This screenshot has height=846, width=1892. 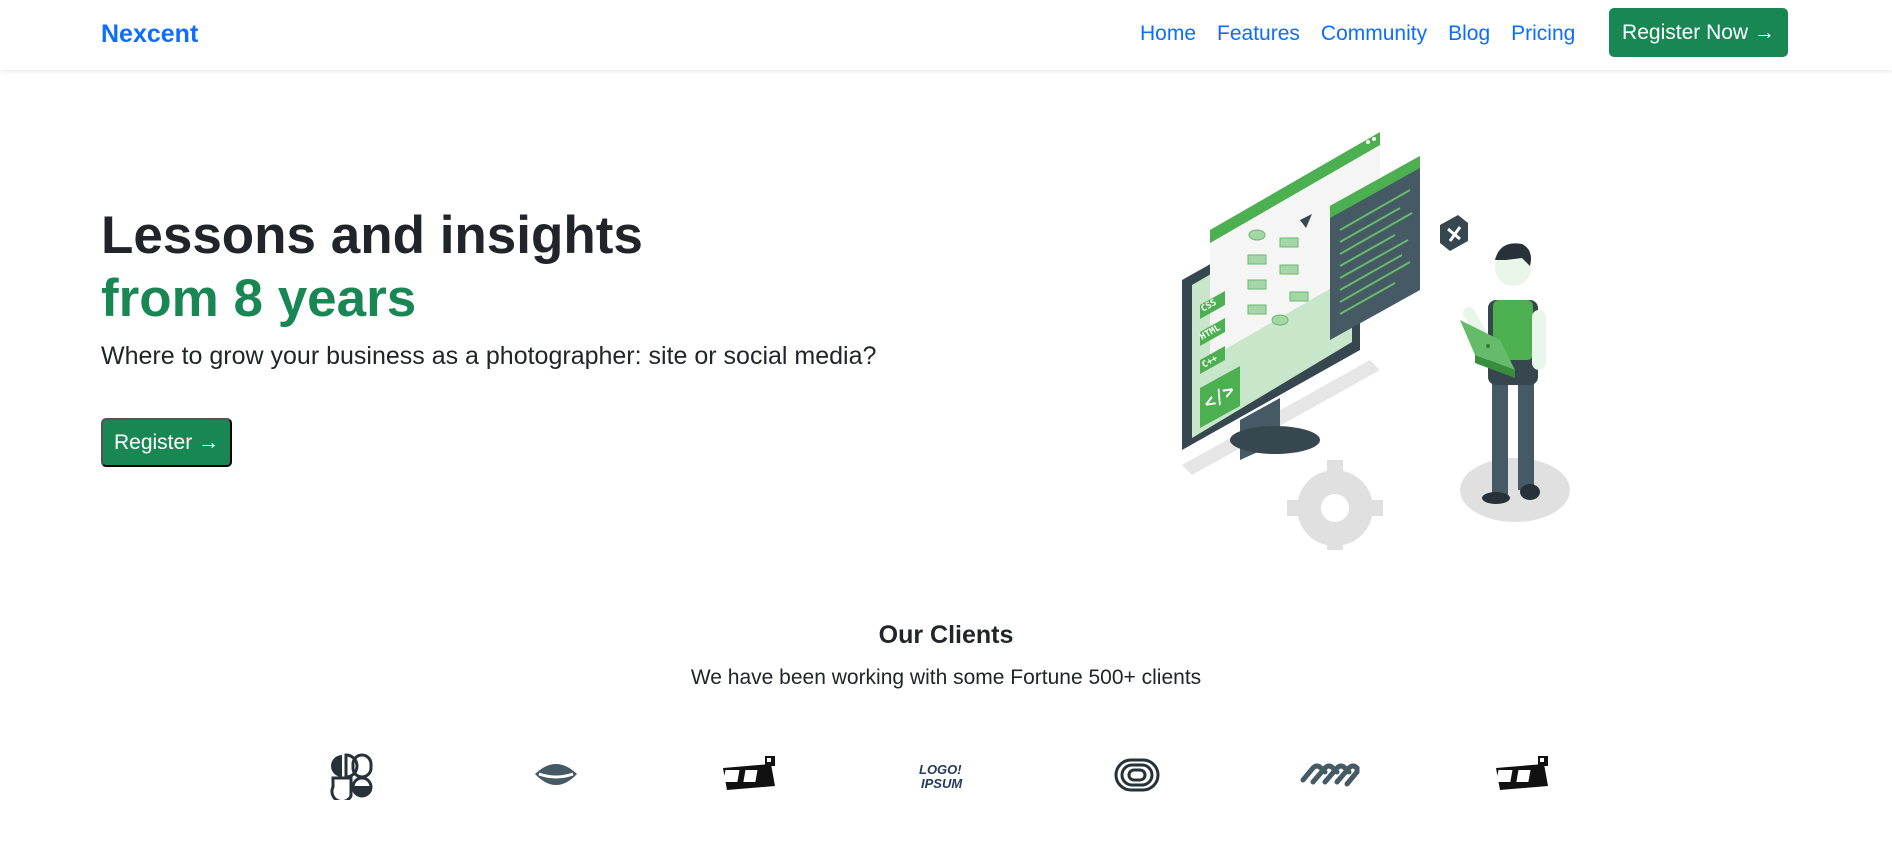 I want to click on clients-title: Our Clients, so click(x=946, y=635).